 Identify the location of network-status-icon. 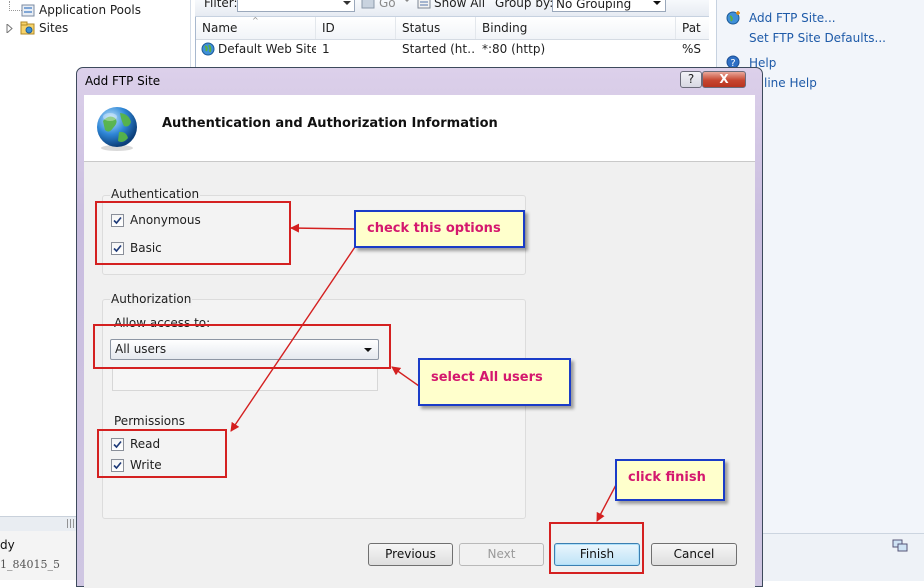
(900, 545).